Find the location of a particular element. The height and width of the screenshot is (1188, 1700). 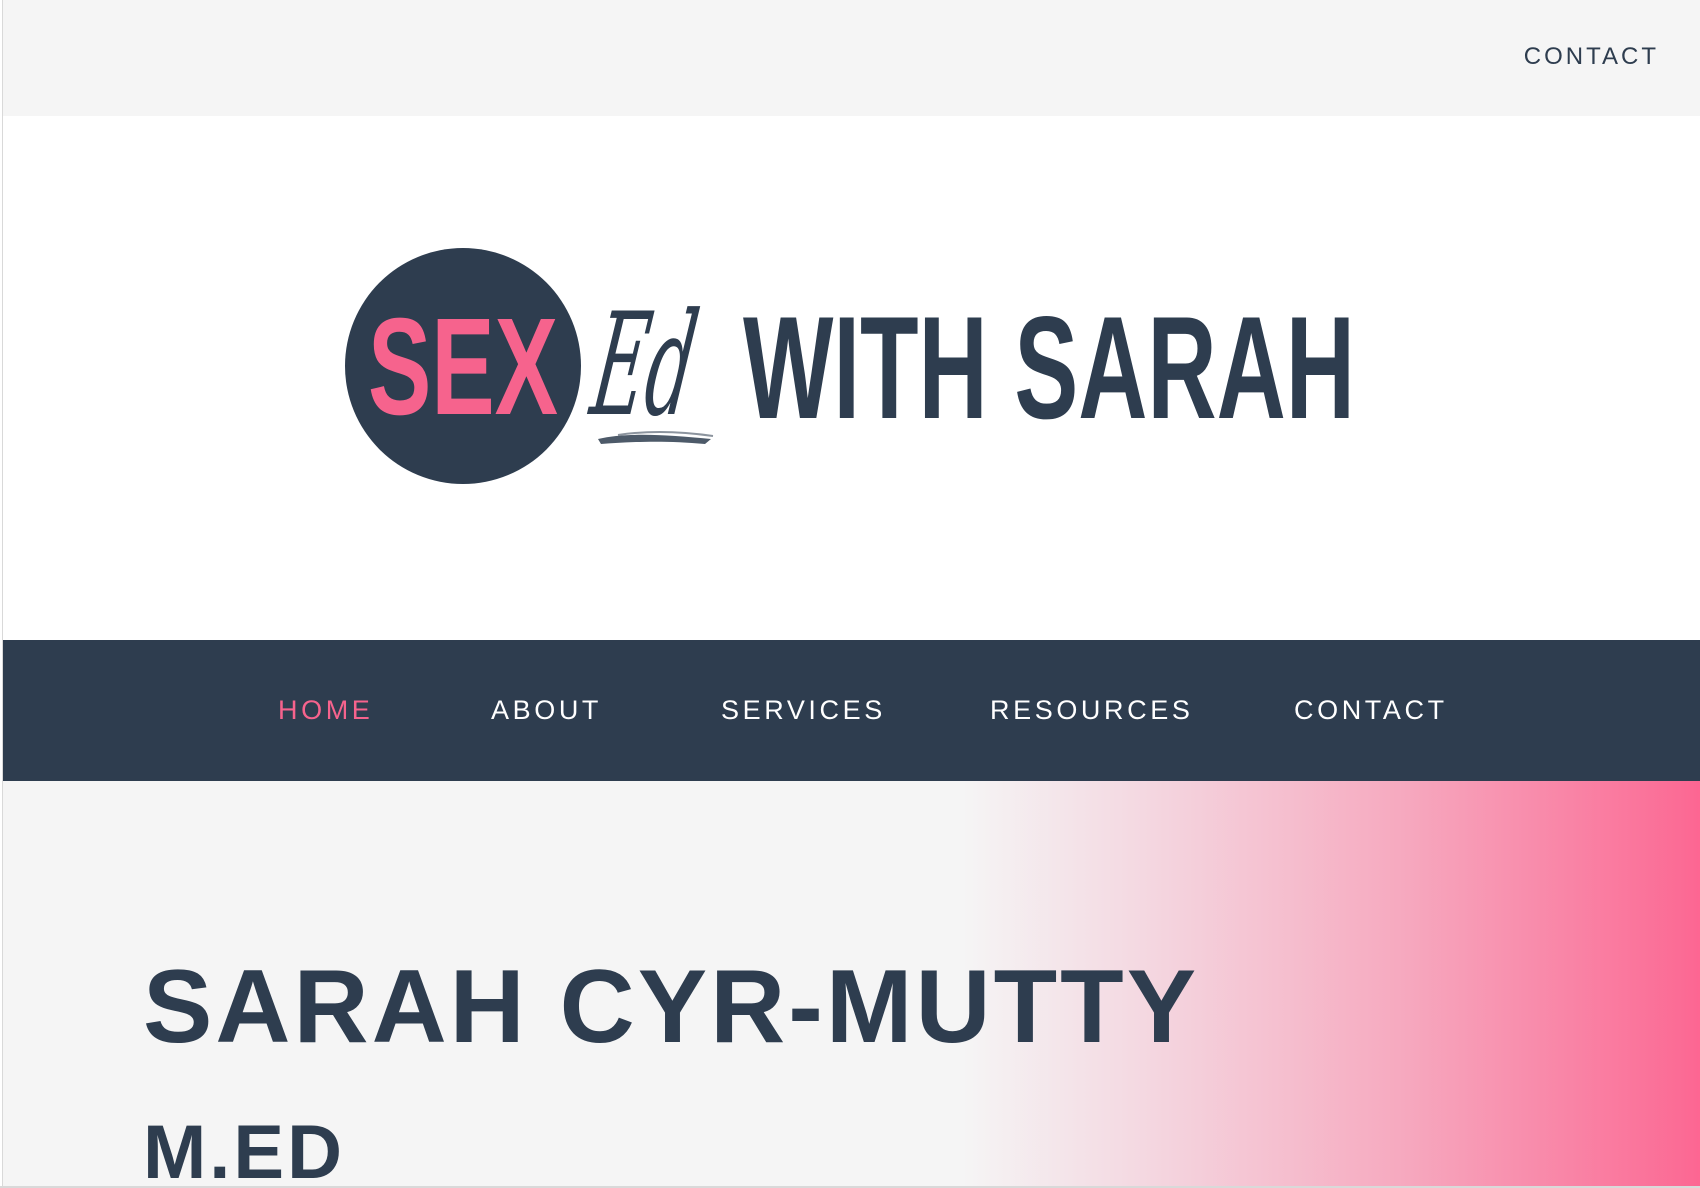

site-logo: SEX Ed WITH SARAH is located at coordinates (853, 366).